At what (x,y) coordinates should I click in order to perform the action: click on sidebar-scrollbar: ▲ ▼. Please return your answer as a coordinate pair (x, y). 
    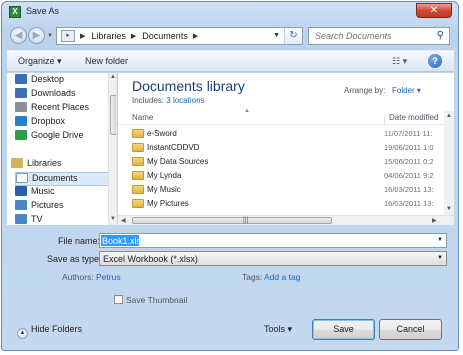
    Looking at the image, I should click on (112, 149).